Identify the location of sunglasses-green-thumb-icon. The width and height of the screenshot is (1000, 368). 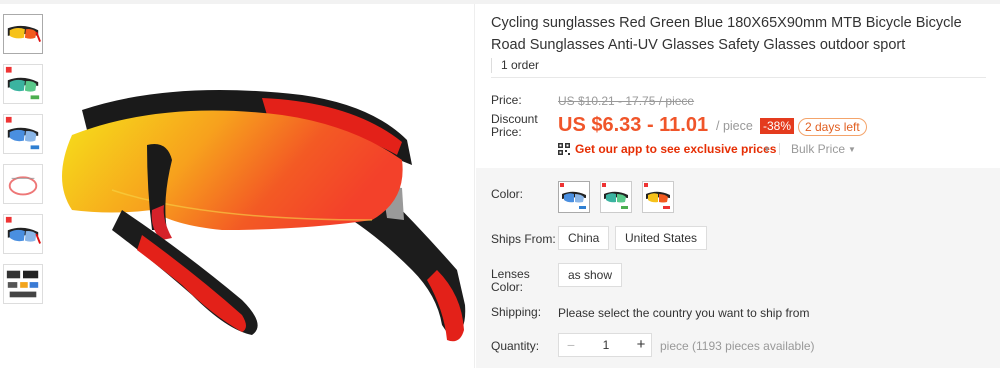
(22, 83).